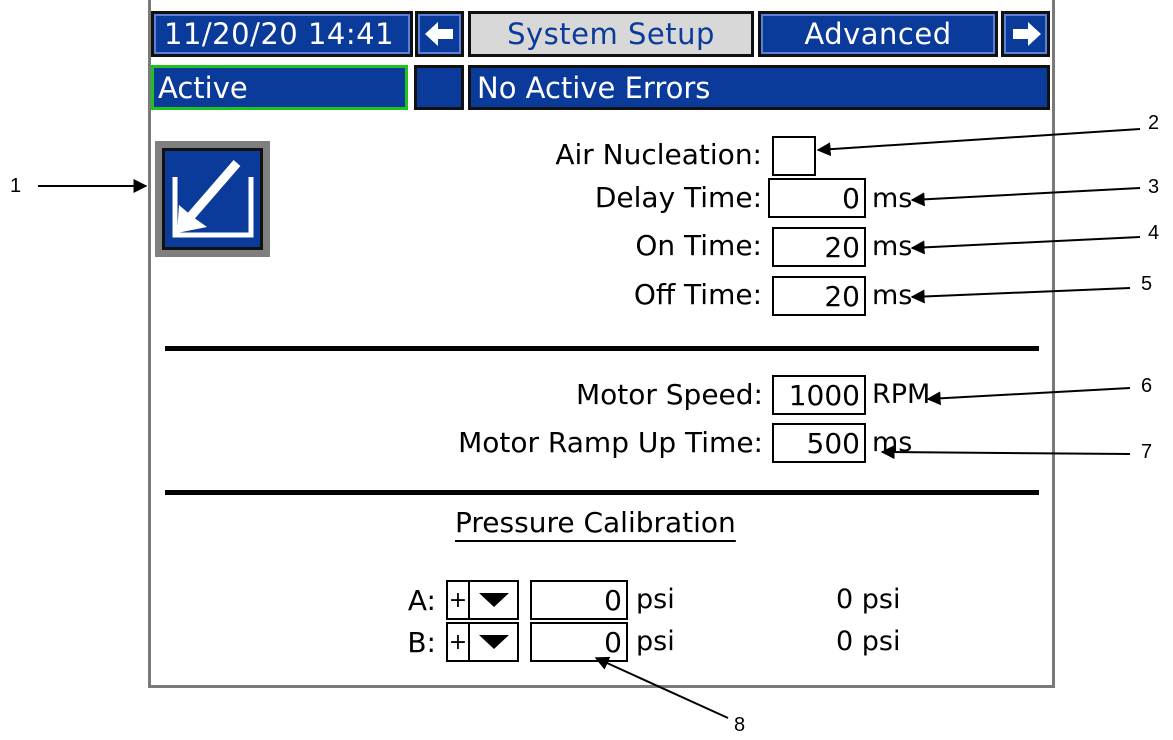 The height and width of the screenshot is (740, 1173). Describe the element at coordinates (1147, 386) in the screenshot. I see `callout-6: 6` at that location.